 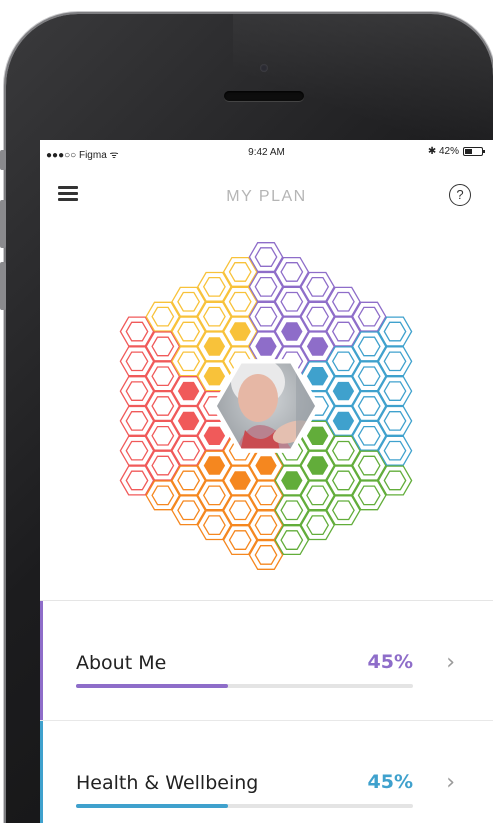 I want to click on battery-icon, so click(x=474, y=151).